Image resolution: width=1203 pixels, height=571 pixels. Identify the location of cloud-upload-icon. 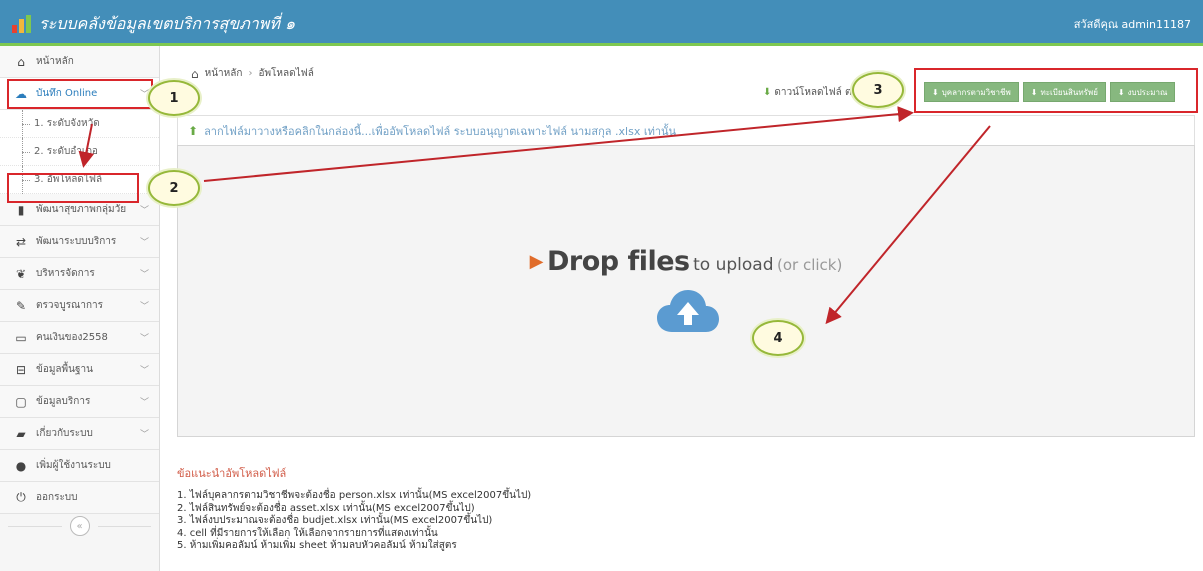
(688, 311).